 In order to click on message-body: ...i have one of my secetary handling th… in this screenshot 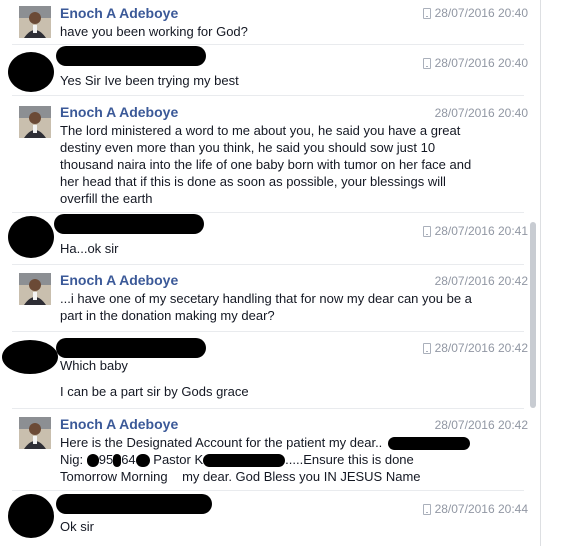, I will do `click(266, 307)`.